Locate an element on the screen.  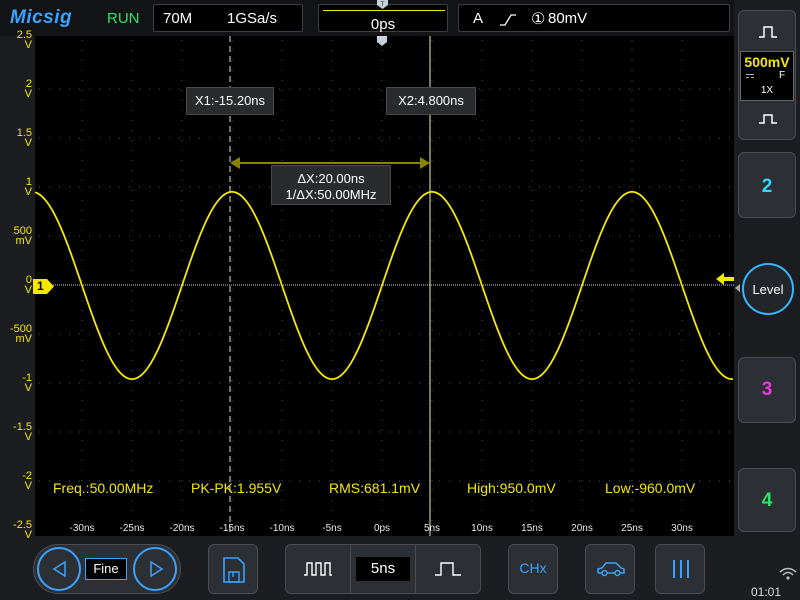
step-right-button is located at coordinates (155, 569).